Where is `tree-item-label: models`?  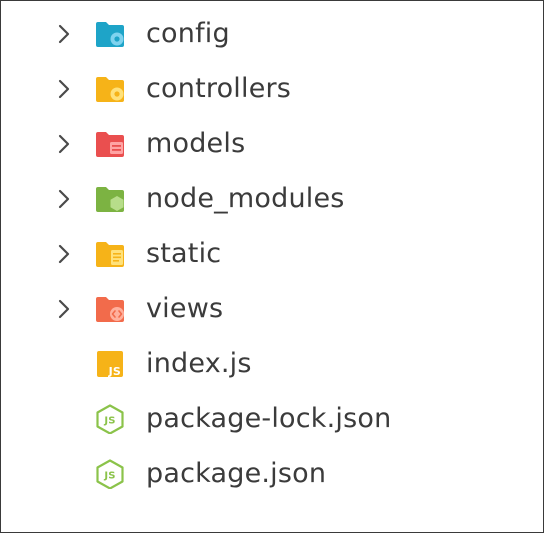 tree-item-label: models is located at coordinates (196, 143).